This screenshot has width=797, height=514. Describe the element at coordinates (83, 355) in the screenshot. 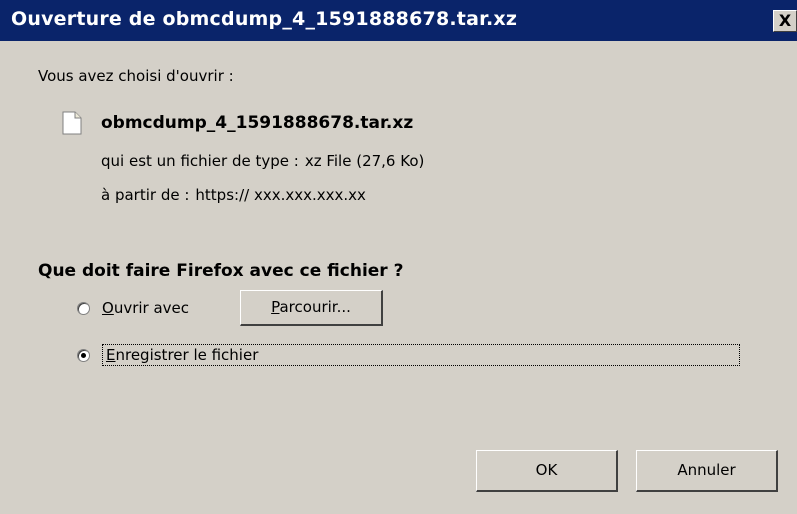

I see `save-file-radio` at that location.